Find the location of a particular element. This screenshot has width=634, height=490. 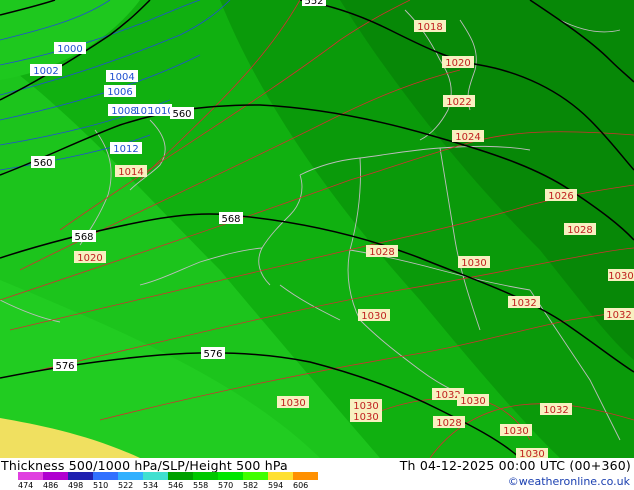

svg-text: 1000 is located at coordinates (69, 49).